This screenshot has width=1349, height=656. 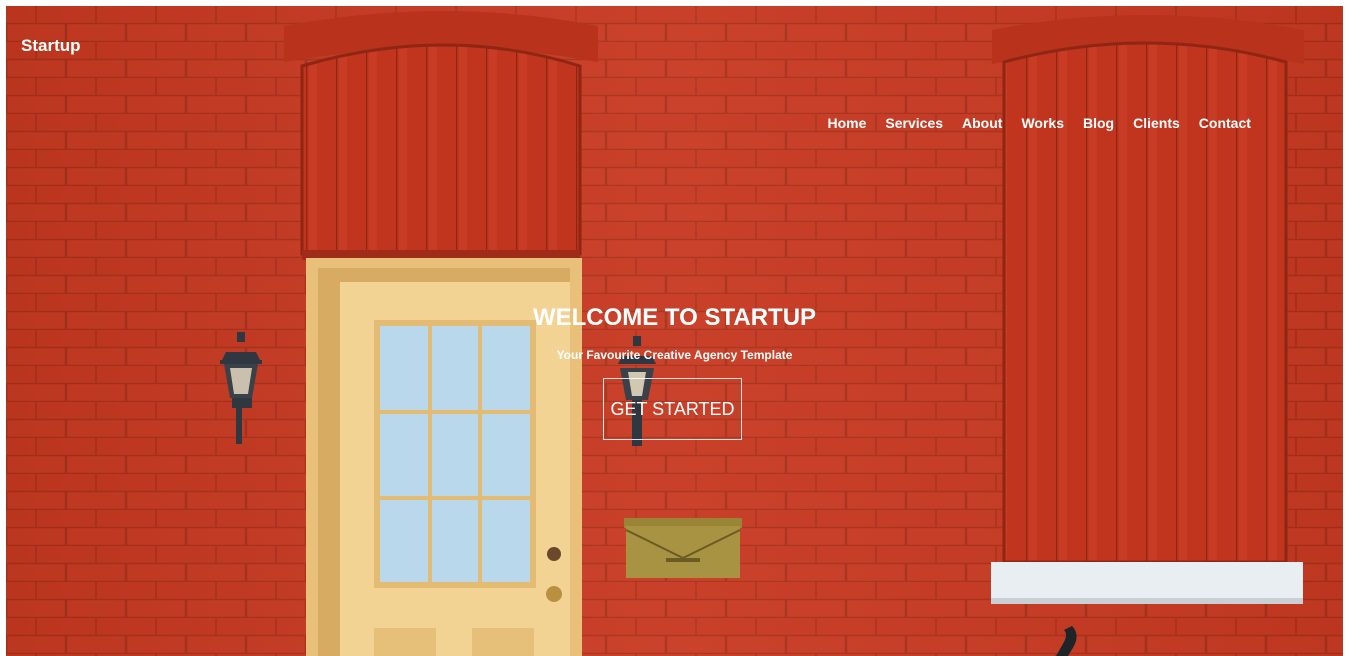 I want to click on nav-item-blog: Blog, so click(x=1099, y=123).